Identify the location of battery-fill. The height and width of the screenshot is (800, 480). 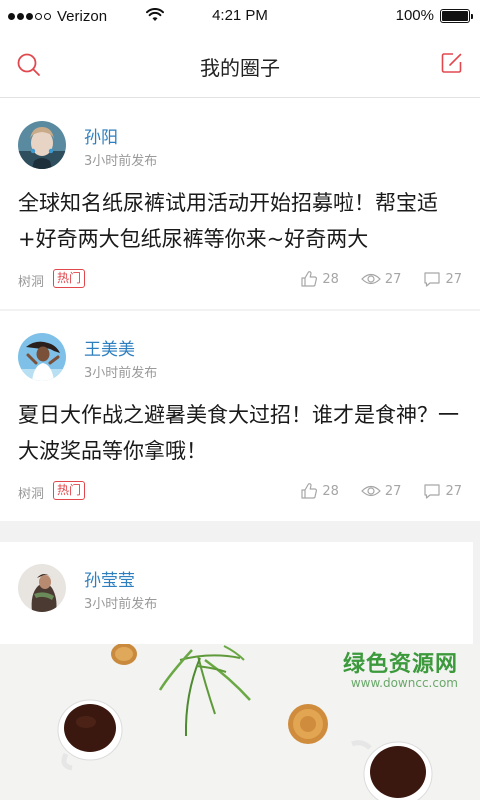
(455, 15).